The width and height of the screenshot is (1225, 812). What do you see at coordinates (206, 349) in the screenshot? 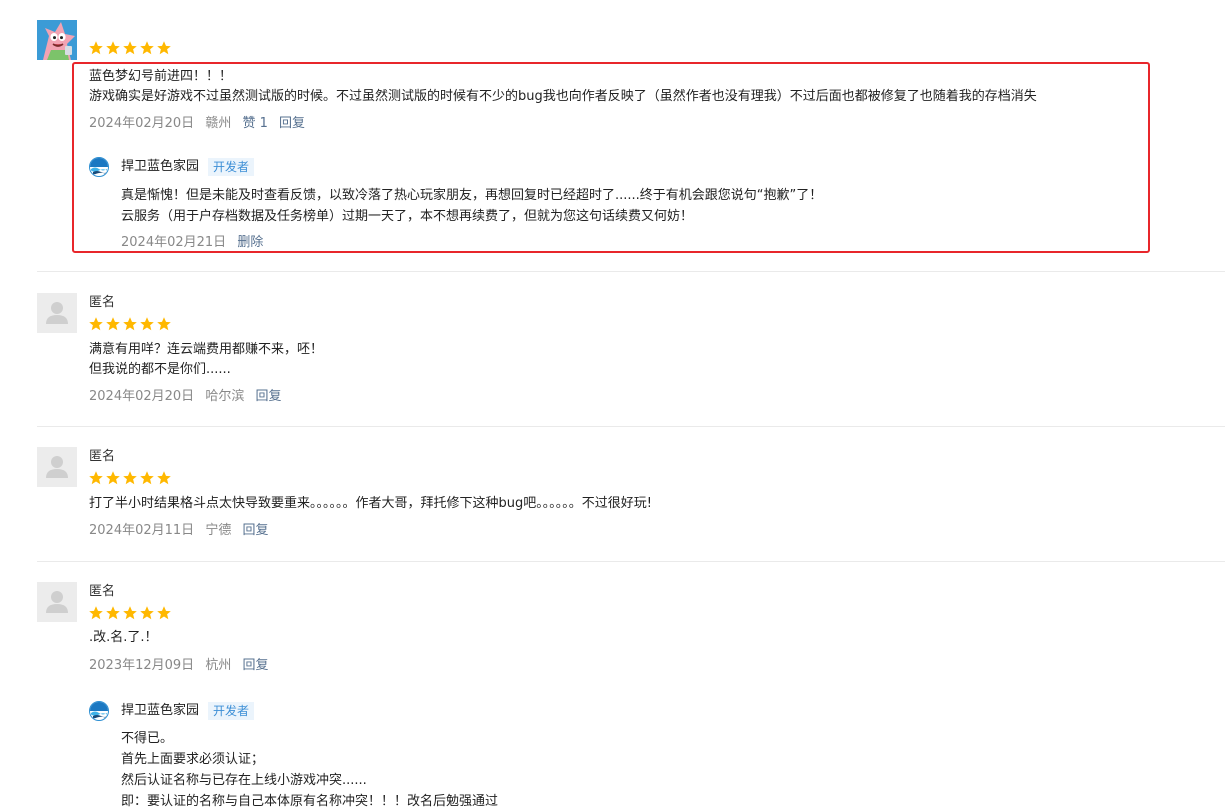
I see `review-line: 满意有用咩？连云端费用都赚不来，呸！` at bounding box center [206, 349].